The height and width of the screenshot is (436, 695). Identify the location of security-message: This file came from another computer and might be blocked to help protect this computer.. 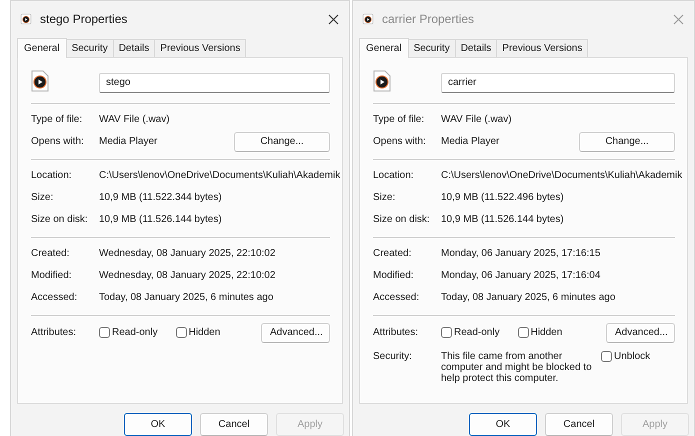
(517, 367).